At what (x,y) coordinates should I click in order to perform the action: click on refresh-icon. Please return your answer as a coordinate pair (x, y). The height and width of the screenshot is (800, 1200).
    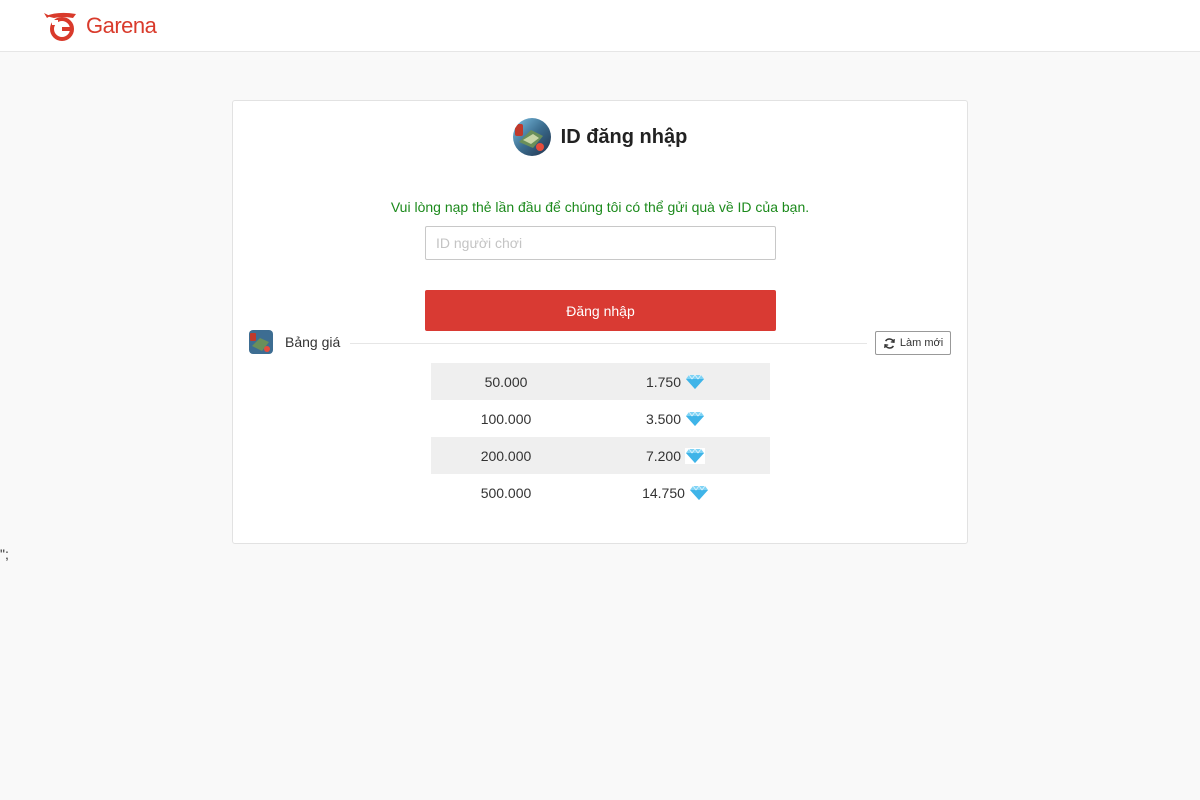
    Looking at the image, I should click on (889, 343).